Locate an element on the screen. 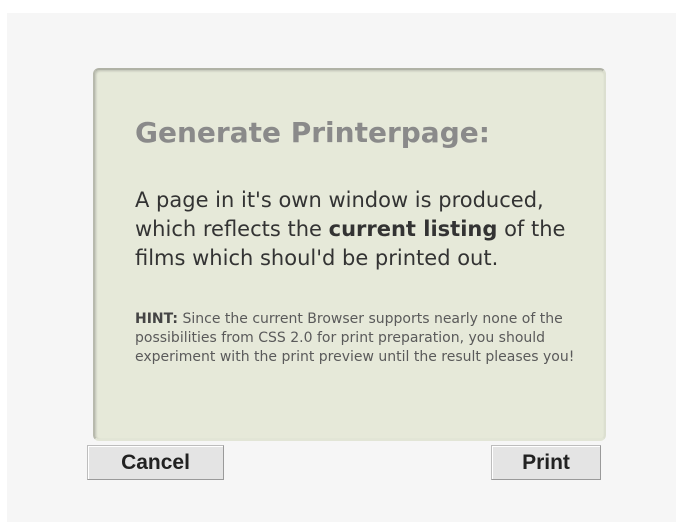  print-button: Print is located at coordinates (546, 462).